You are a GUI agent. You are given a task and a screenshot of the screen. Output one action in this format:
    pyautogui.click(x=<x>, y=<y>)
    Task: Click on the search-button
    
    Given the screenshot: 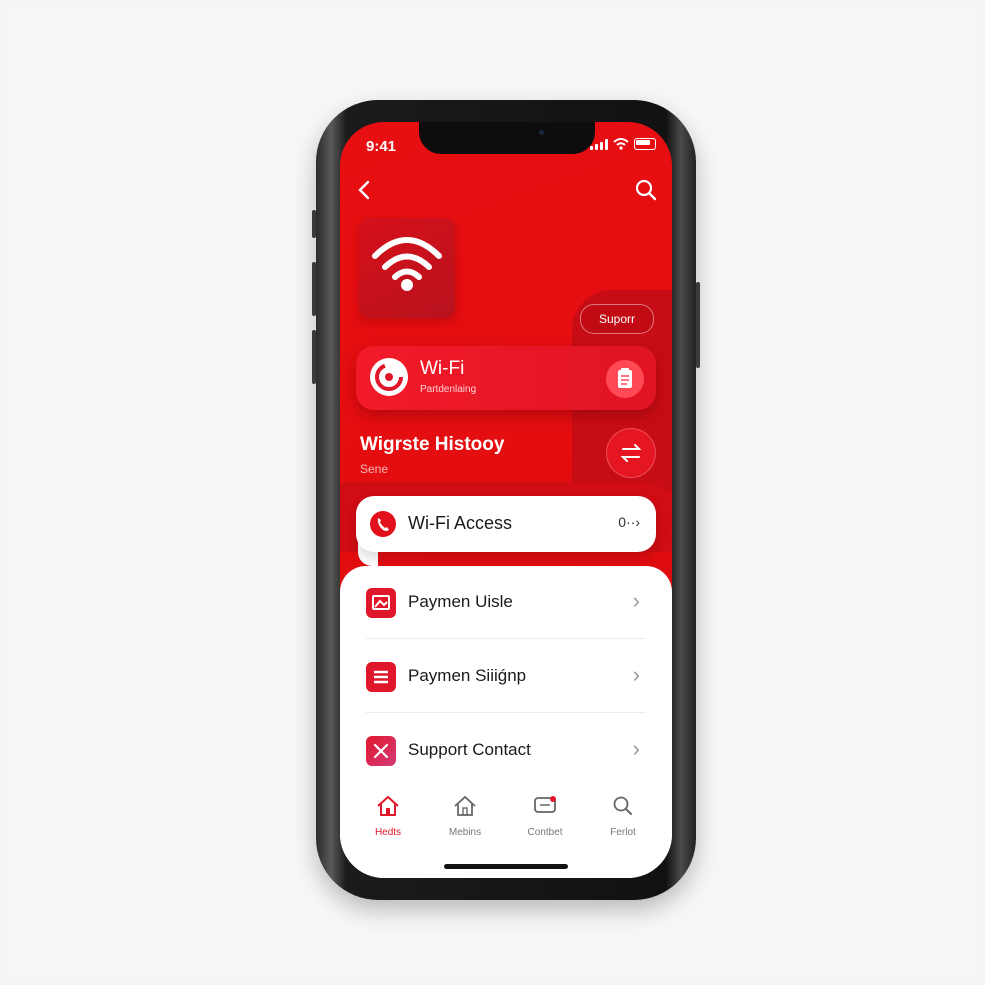 What is the action you would take?
    pyautogui.click(x=646, y=190)
    